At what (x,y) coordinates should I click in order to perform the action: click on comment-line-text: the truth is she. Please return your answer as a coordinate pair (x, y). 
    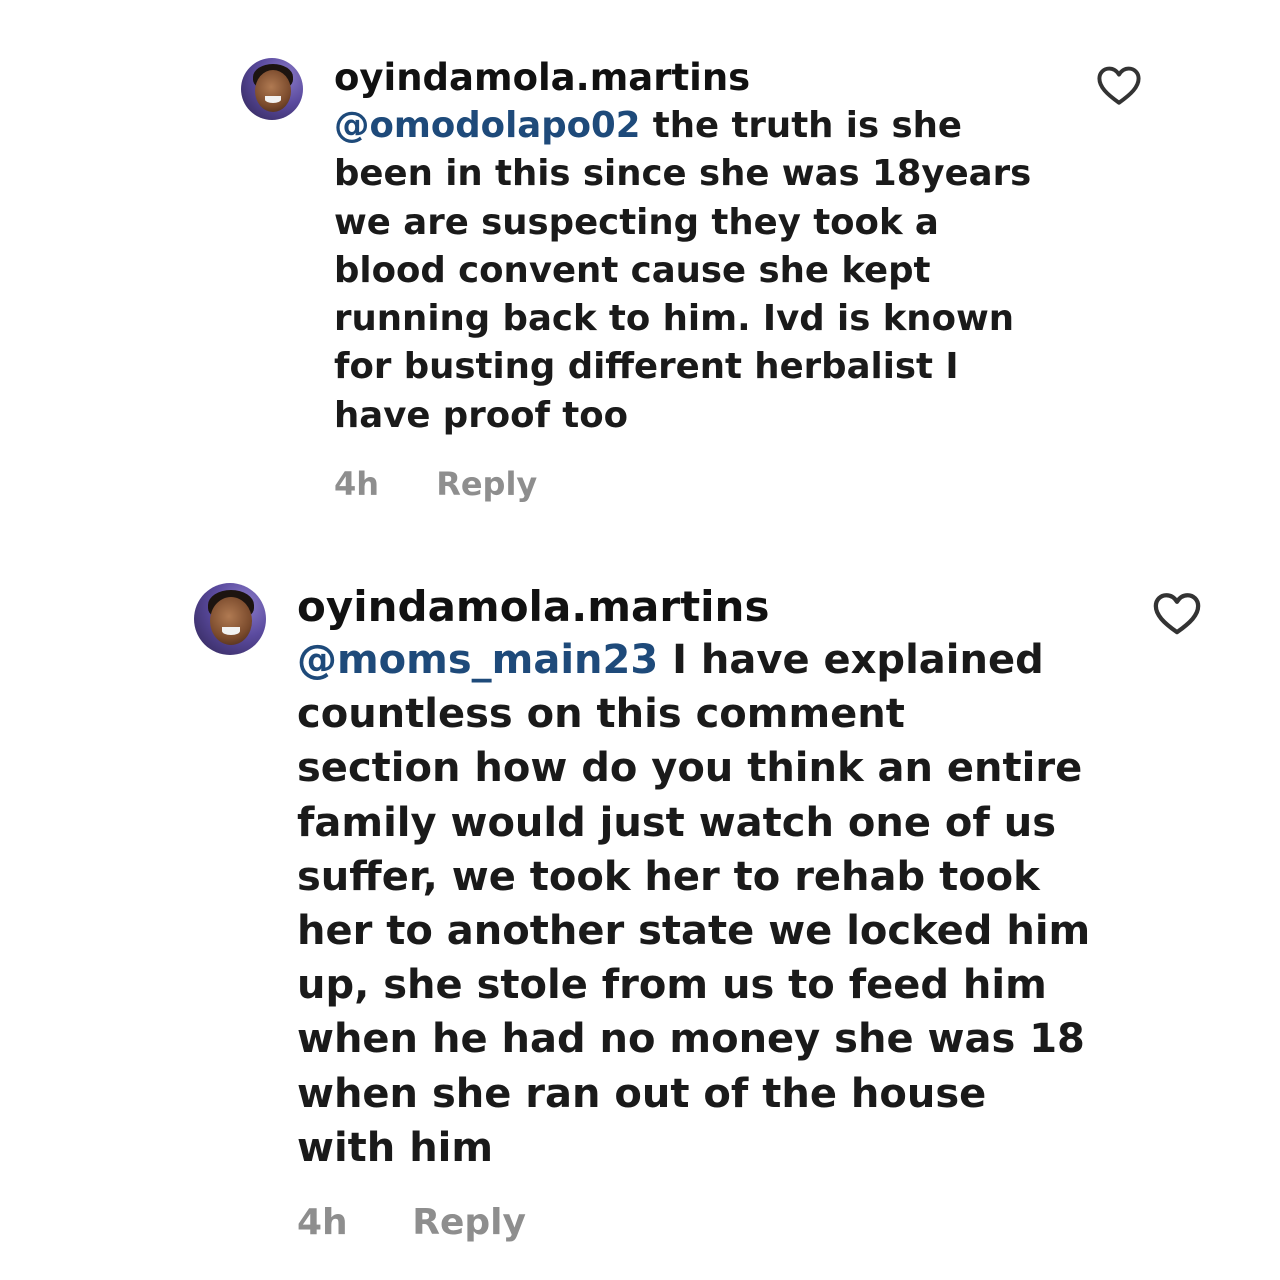
    Looking at the image, I should click on (801, 125).